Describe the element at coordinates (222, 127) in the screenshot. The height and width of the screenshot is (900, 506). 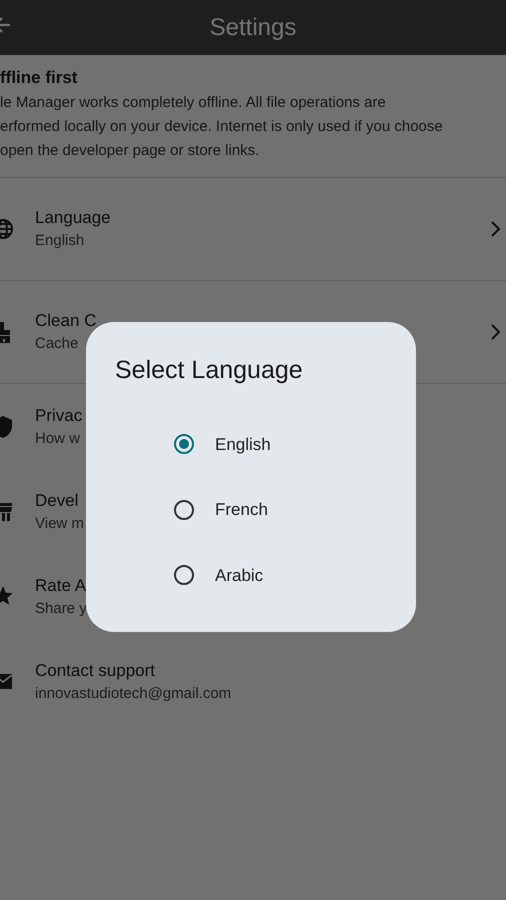
I see `notice-text: le Manager works completely offline. All file operations are erformed locally on your device. Internet is only used if you choose open the developer page or store links.` at that location.